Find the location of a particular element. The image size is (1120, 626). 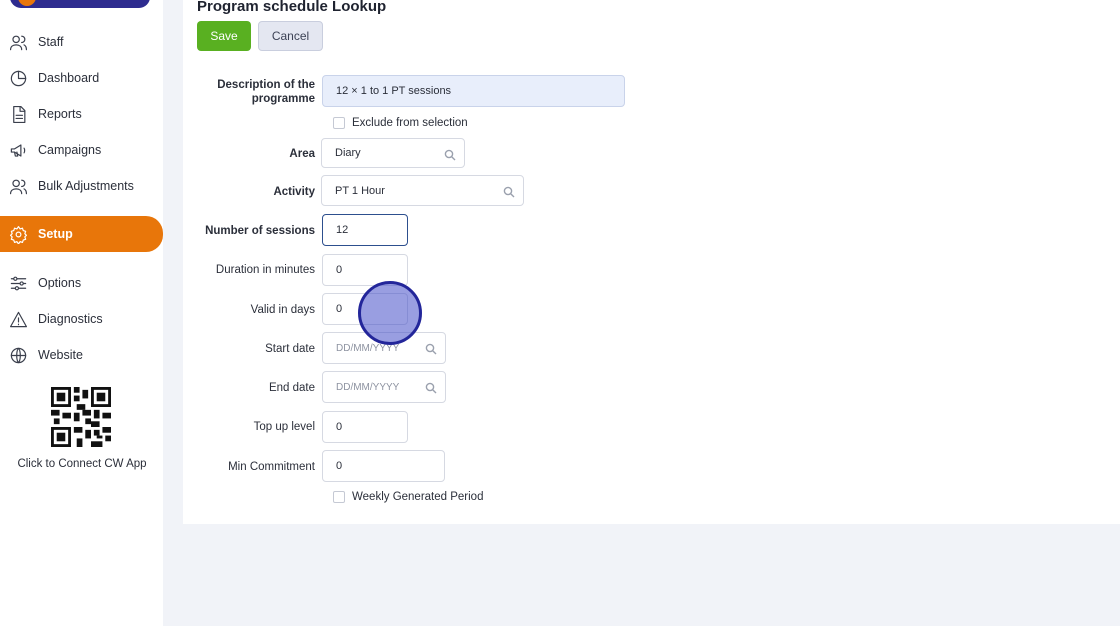

sidebar-item-label: Setup is located at coordinates (55, 234).